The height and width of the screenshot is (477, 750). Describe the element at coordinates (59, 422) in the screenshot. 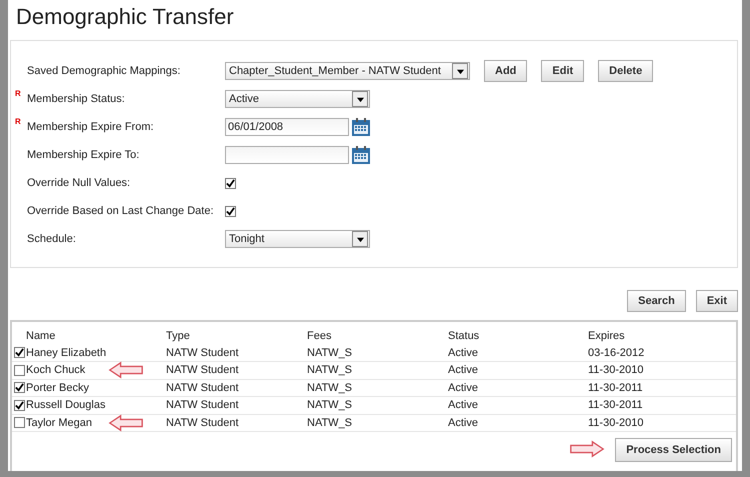

I see `table-cell: Taylor Megan` at that location.